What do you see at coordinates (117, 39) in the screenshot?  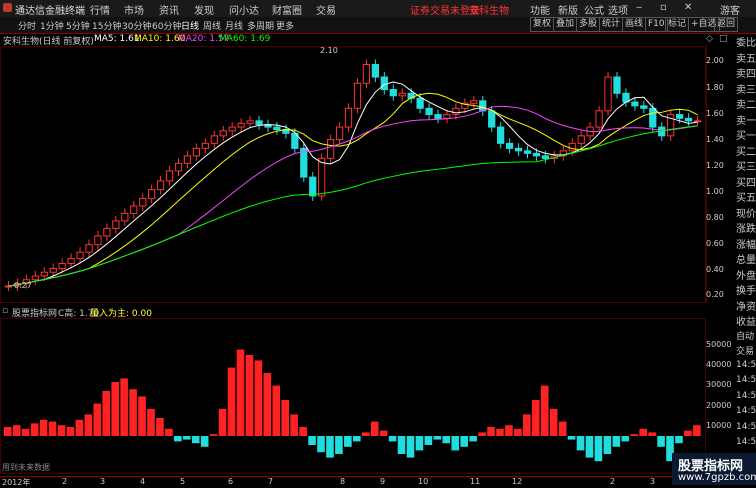 I see `ma5-value: MA5: 1.61` at bounding box center [117, 39].